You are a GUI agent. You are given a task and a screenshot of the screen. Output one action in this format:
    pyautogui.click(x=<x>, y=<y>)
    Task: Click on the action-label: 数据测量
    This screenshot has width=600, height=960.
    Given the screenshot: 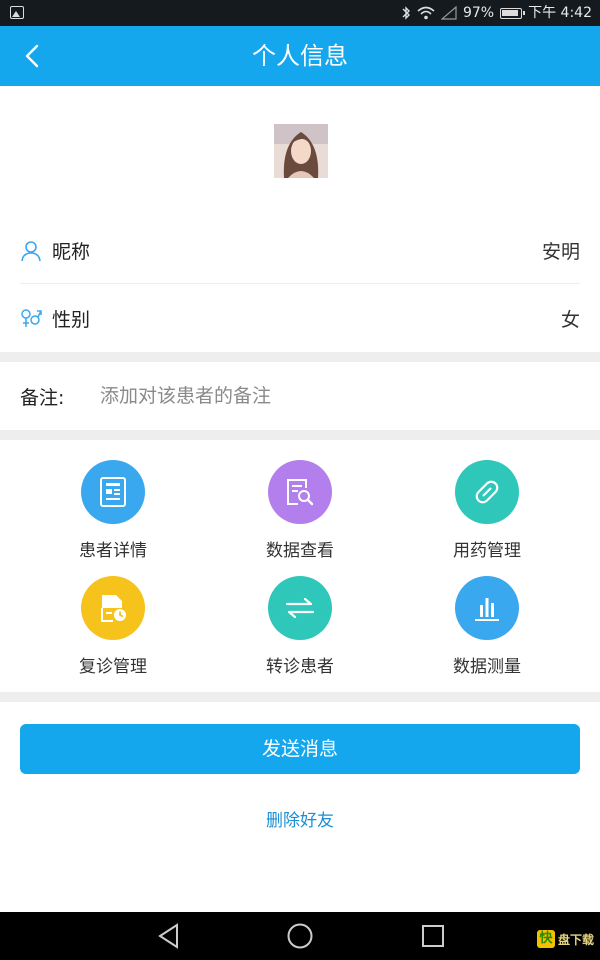 What is the action you would take?
    pyautogui.click(x=487, y=667)
    